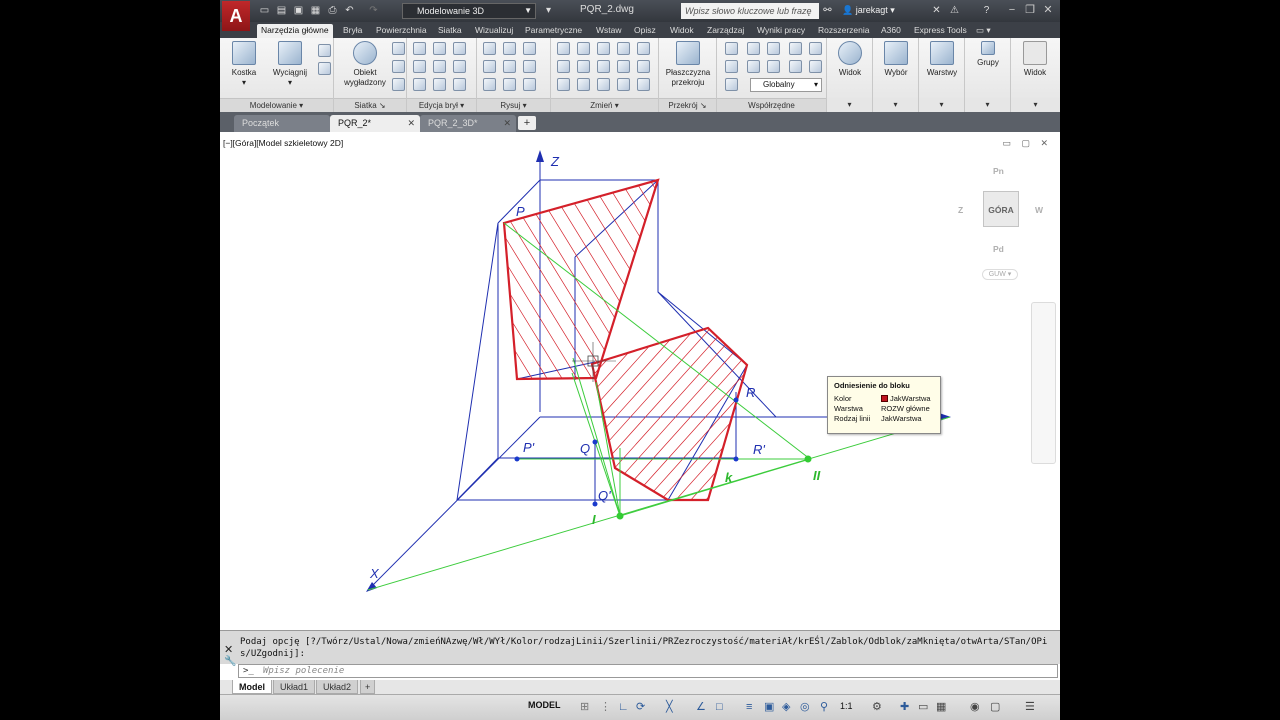 The image size is (1280, 720). Describe the element at coordinates (643, 48) in the screenshot. I see `erase-icon` at that location.